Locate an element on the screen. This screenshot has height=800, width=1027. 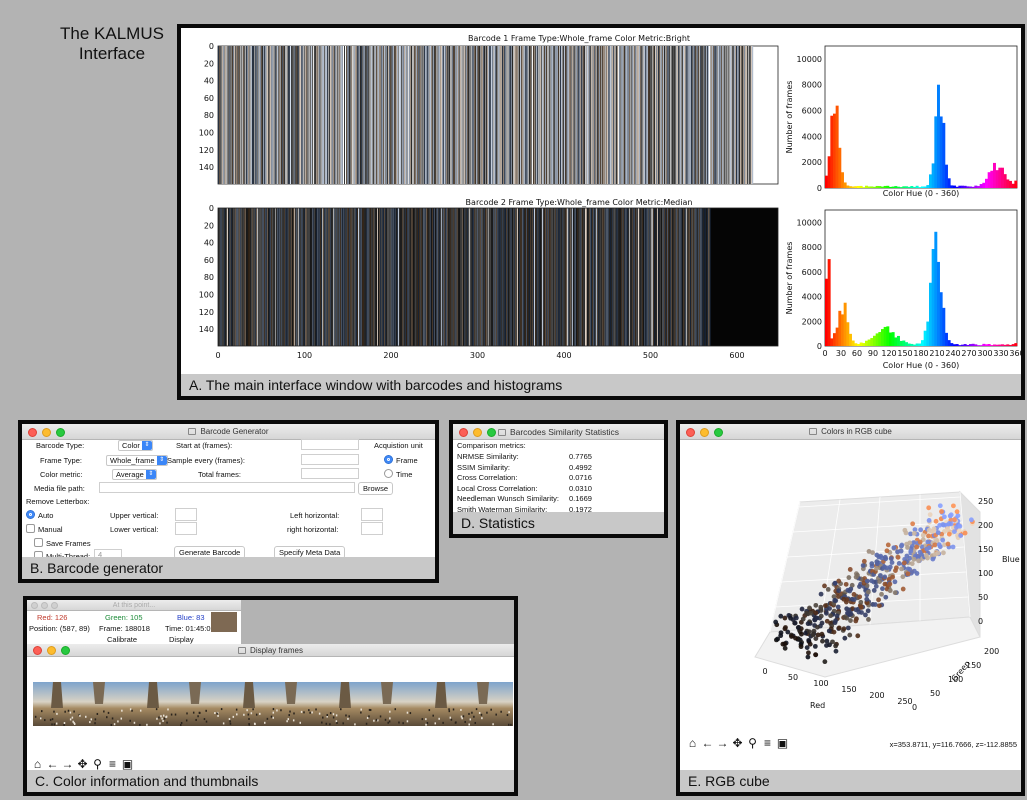
calibrate-button: Calibrate is located at coordinates (122, 639).